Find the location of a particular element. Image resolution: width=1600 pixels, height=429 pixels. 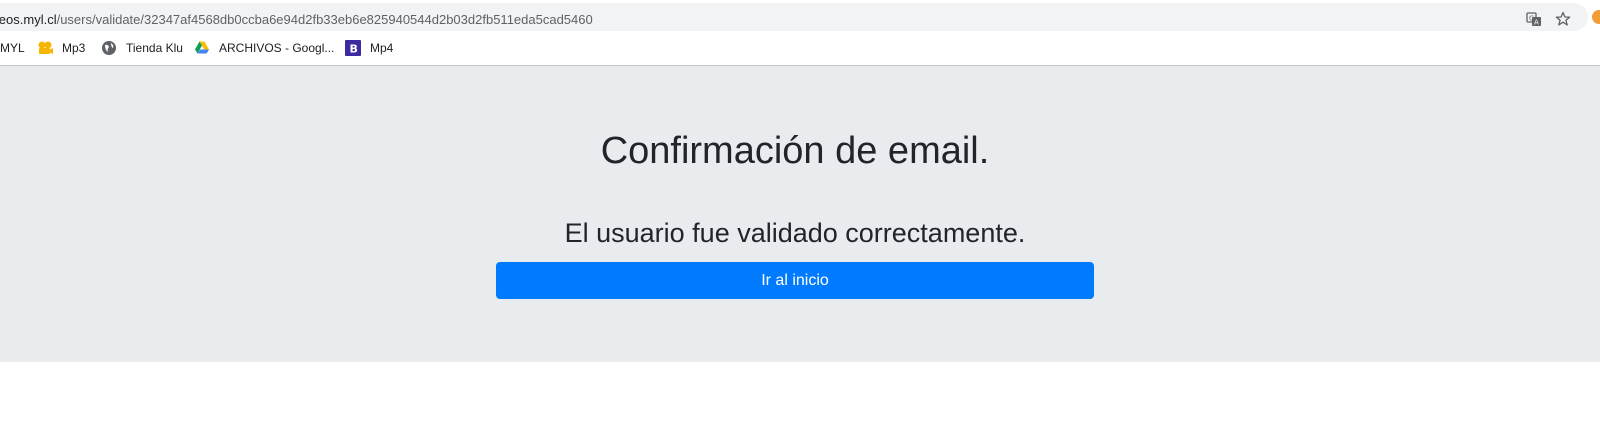

bookmark-mp3: Mp3 is located at coordinates (61, 48).